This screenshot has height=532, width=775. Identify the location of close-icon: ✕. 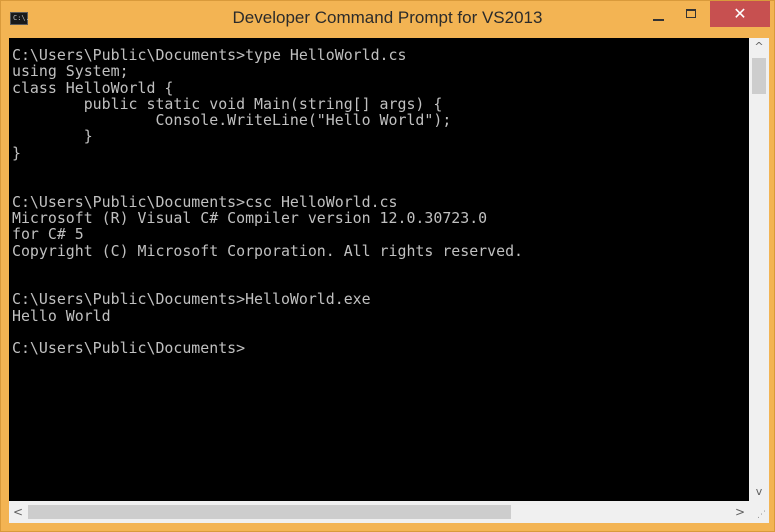
(740, 13).